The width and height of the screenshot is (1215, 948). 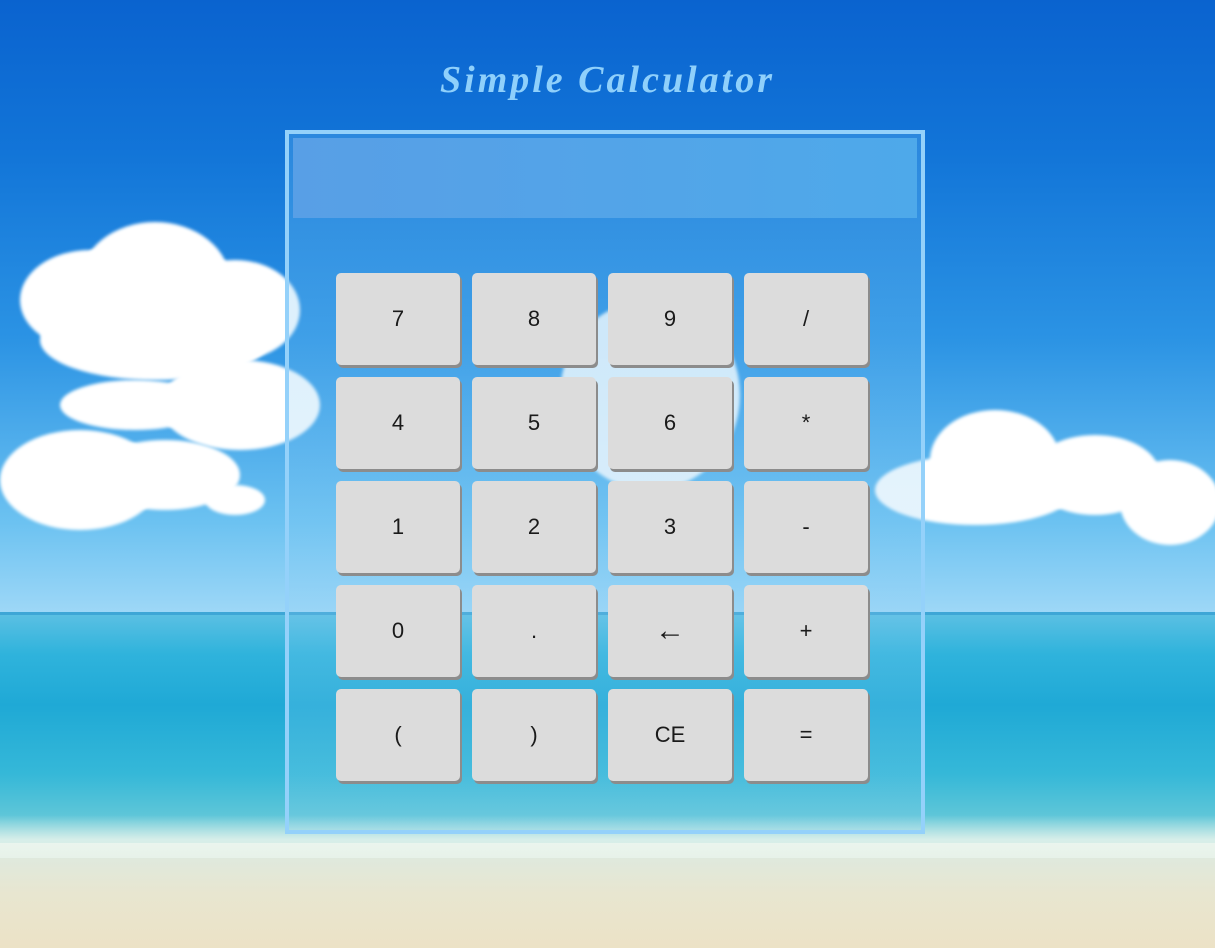 I want to click on key-2-button: 2, so click(x=534, y=527).